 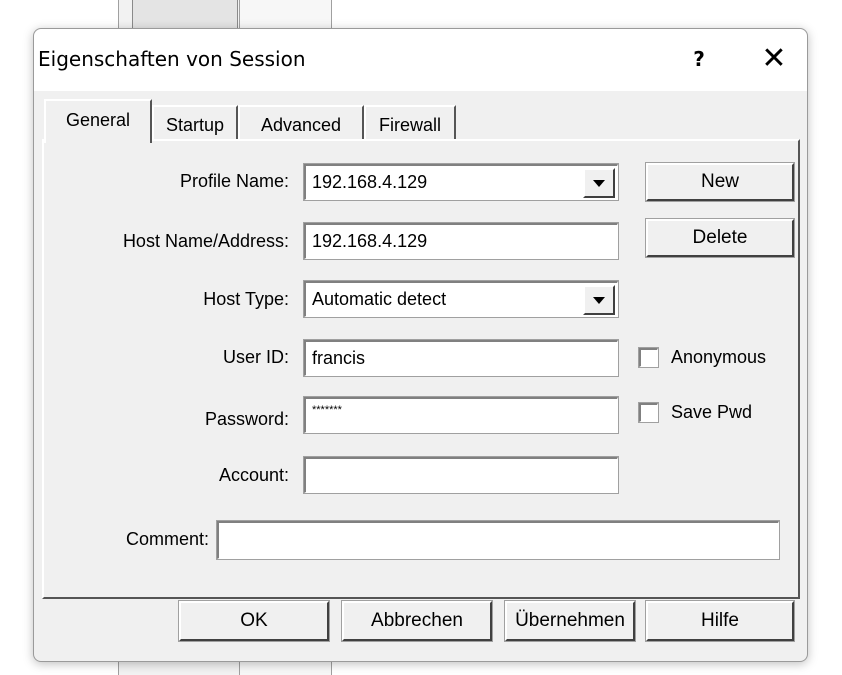 I want to click on tab-firewall-label: Firewall, so click(x=409, y=125).